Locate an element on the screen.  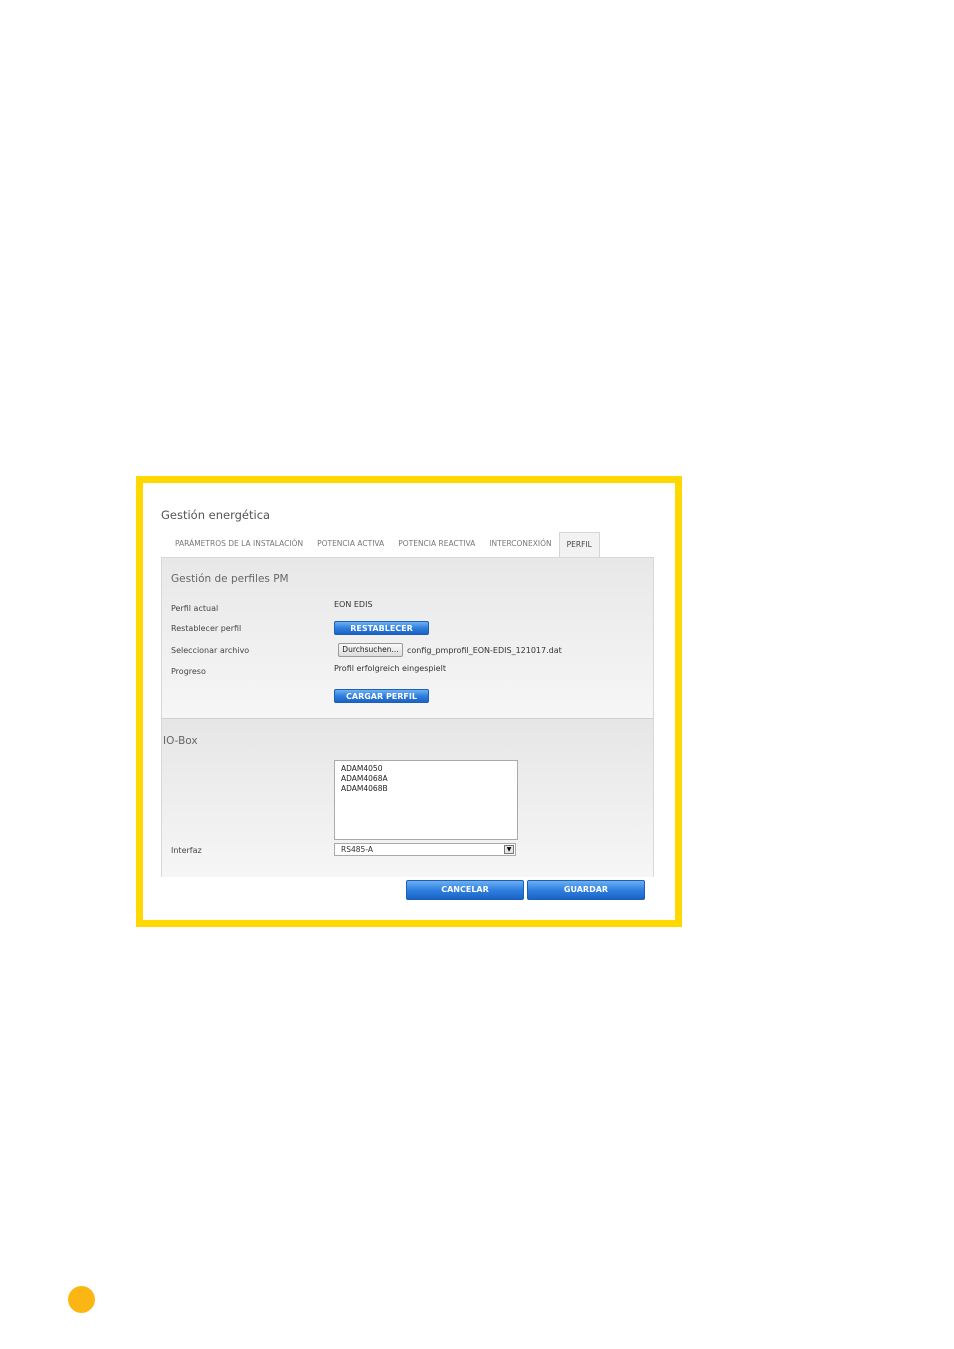
iobox-device-list: ADAM4050 ADAM4068A ADAM4068B is located at coordinates (426, 800).